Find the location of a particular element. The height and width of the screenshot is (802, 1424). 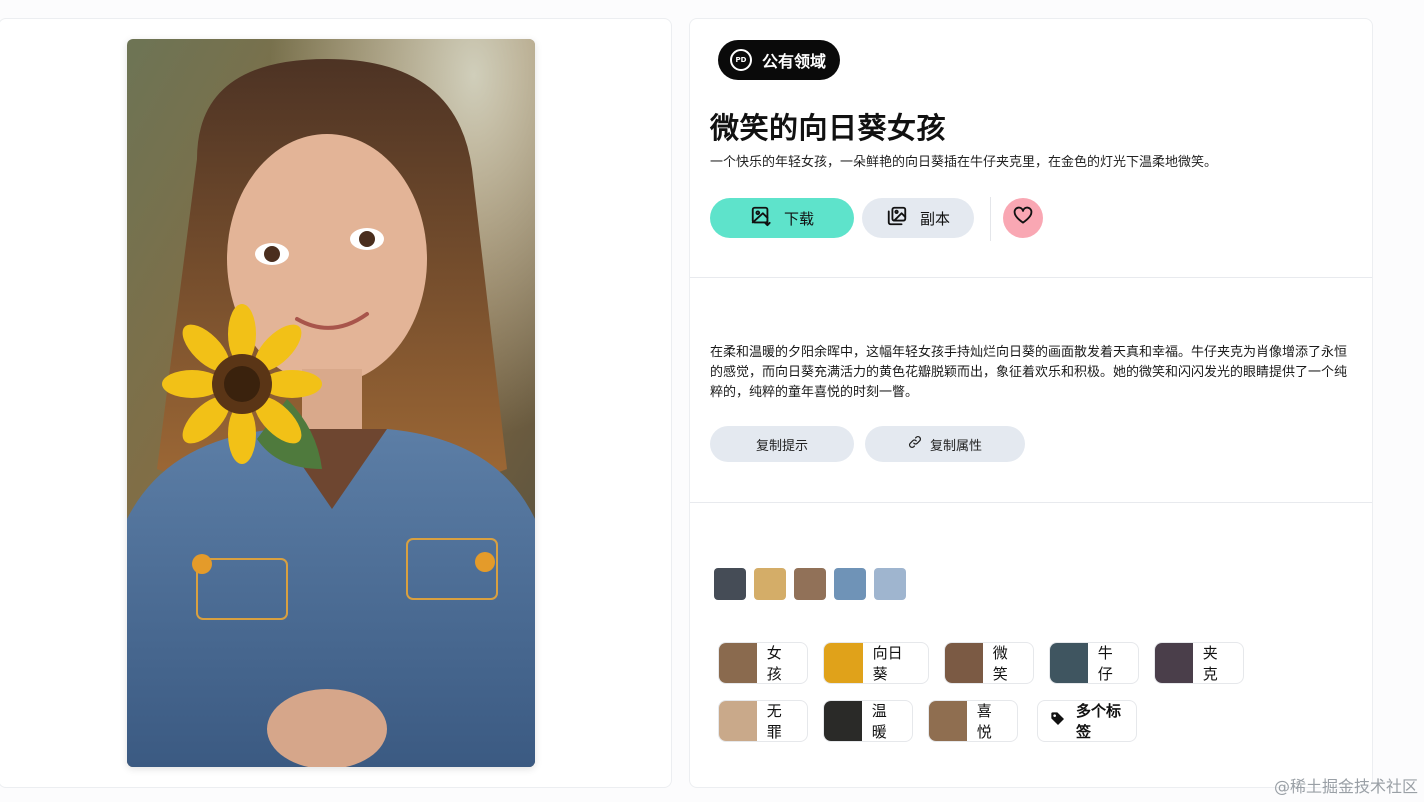

tag-chip: 夹克 is located at coordinates (1199, 663).